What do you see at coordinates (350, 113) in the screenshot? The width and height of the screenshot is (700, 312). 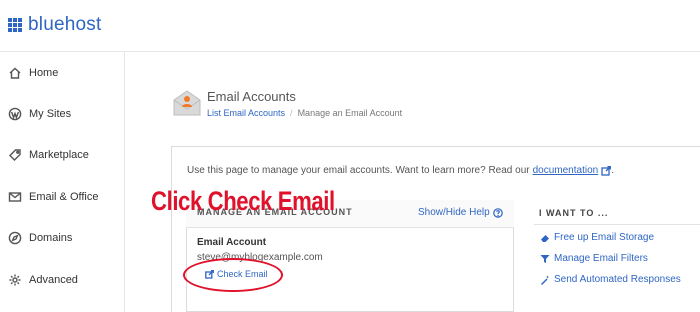 I see `breadcrumb-current: Manage an Email Account` at bounding box center [350, 113].